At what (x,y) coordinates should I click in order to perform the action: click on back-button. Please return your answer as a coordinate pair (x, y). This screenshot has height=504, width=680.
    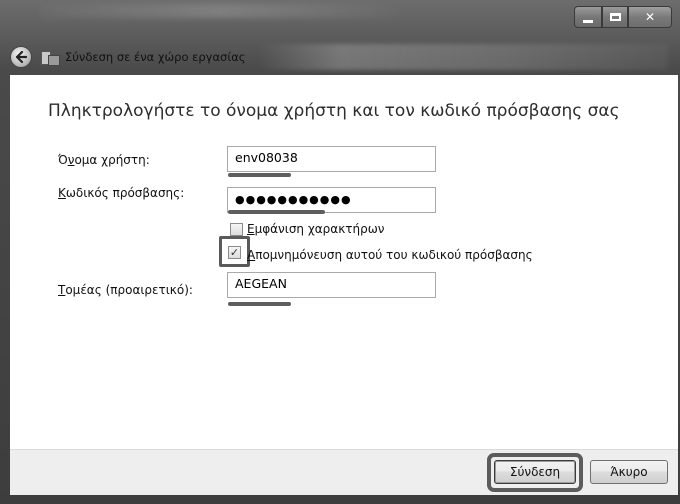
    Looking at the image, I should click on (21, 57).